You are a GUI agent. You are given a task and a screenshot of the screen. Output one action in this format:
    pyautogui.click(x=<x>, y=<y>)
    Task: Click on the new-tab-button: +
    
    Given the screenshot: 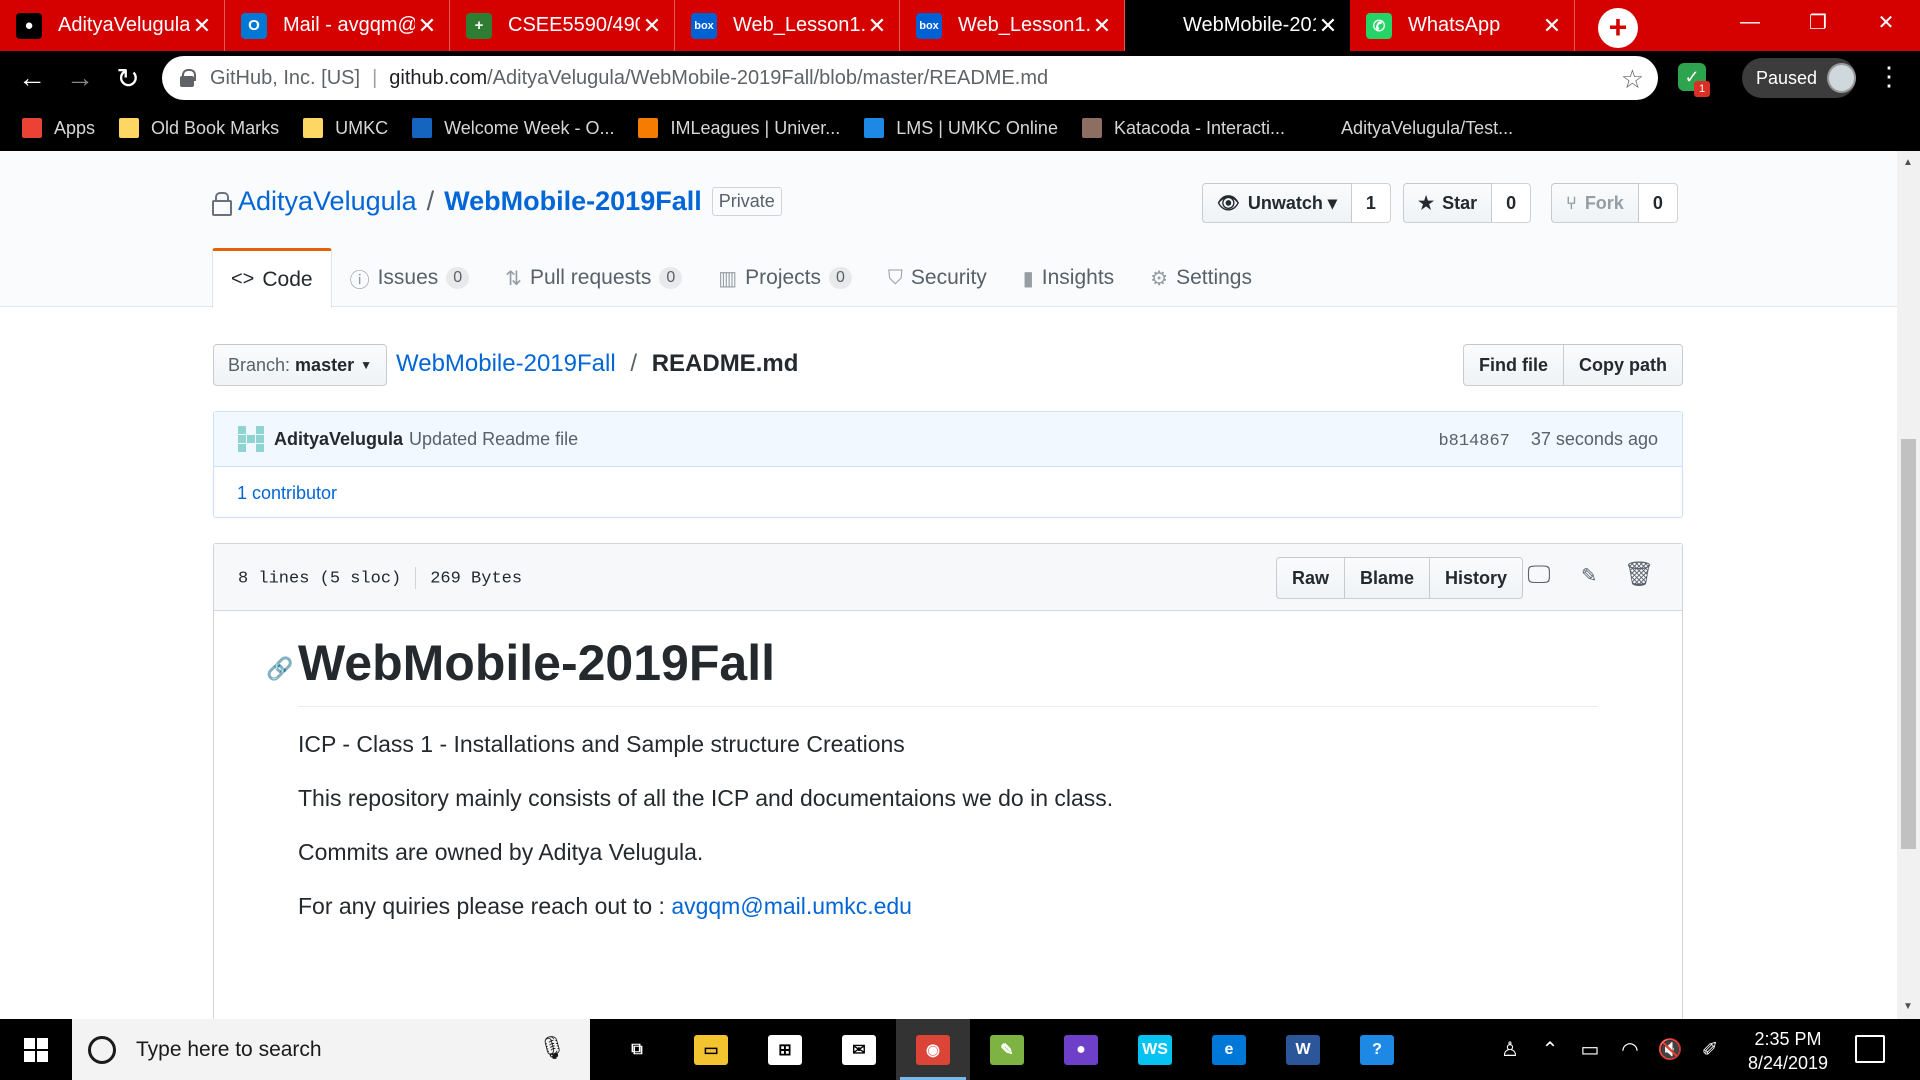 What is the action you would take?
    pyautogui.click(x=1618, y=28)
    